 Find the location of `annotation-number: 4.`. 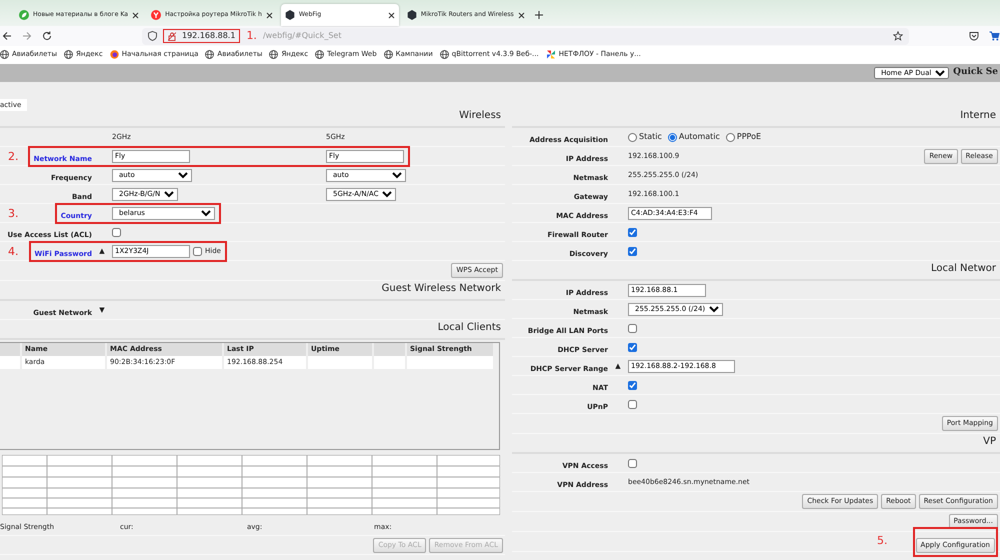

annotation-number: 4. is located at coordinates (13, 252).